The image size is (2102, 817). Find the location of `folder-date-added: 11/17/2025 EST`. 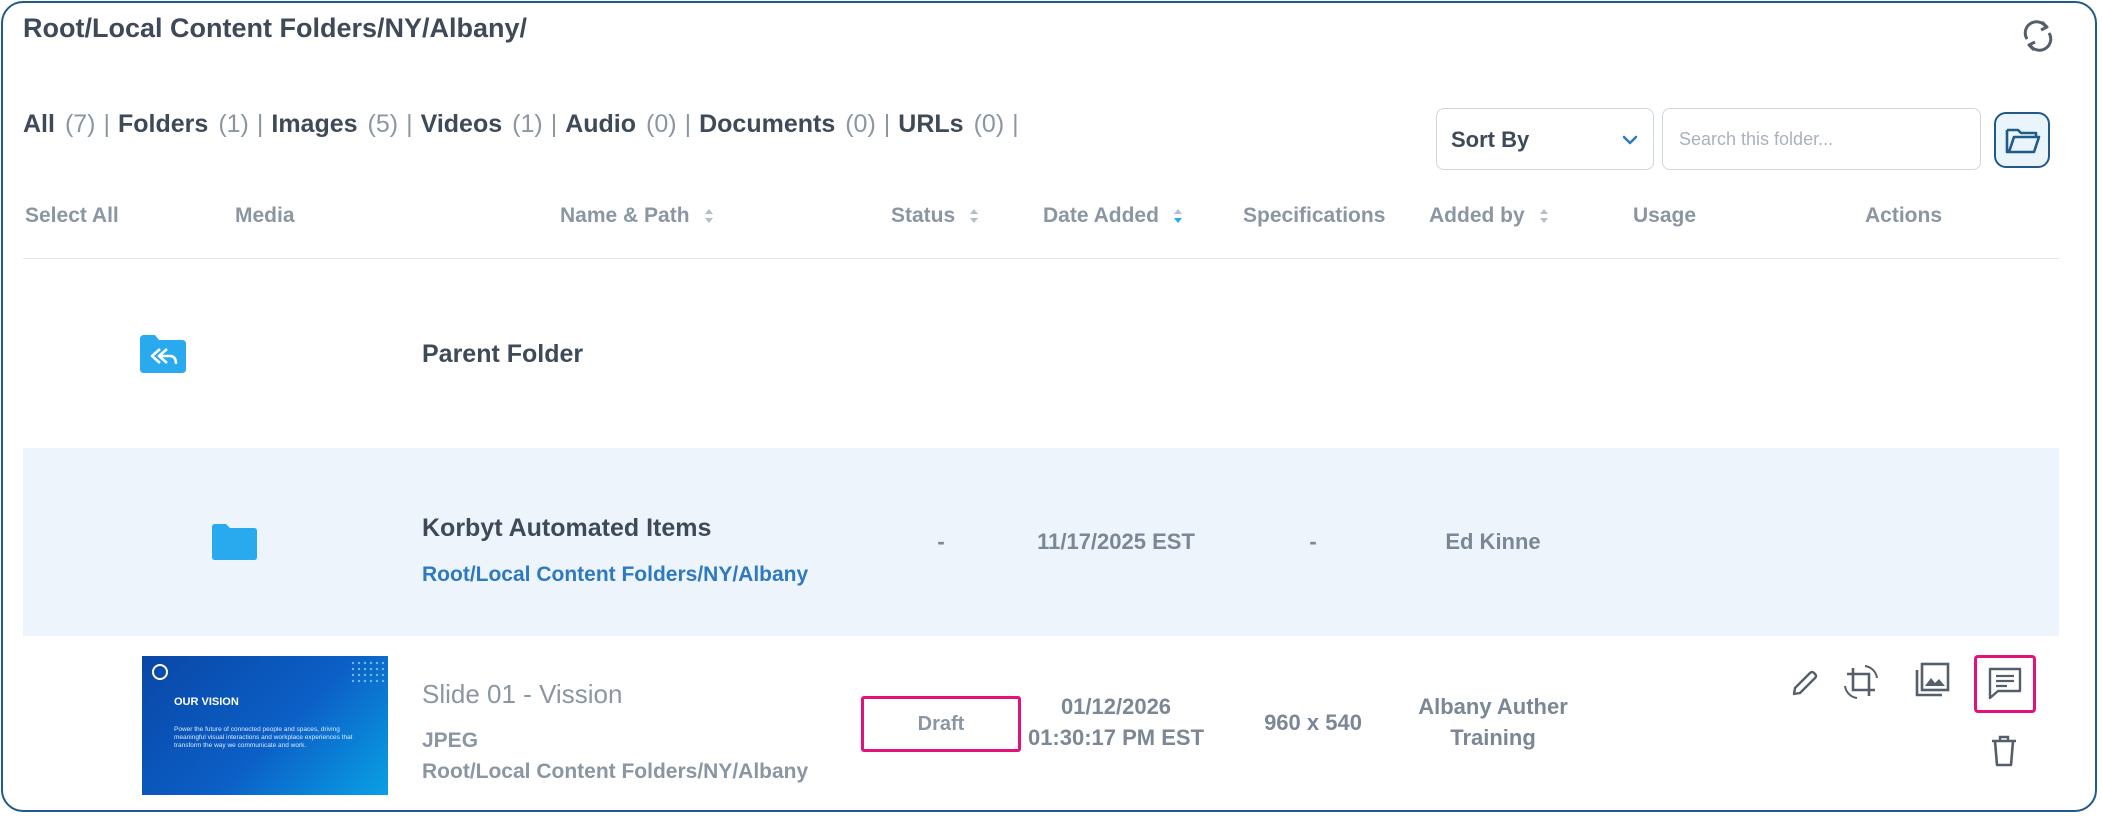

folder-date-added: 11/17/2025 EST is located at coordinates (1116, 541).